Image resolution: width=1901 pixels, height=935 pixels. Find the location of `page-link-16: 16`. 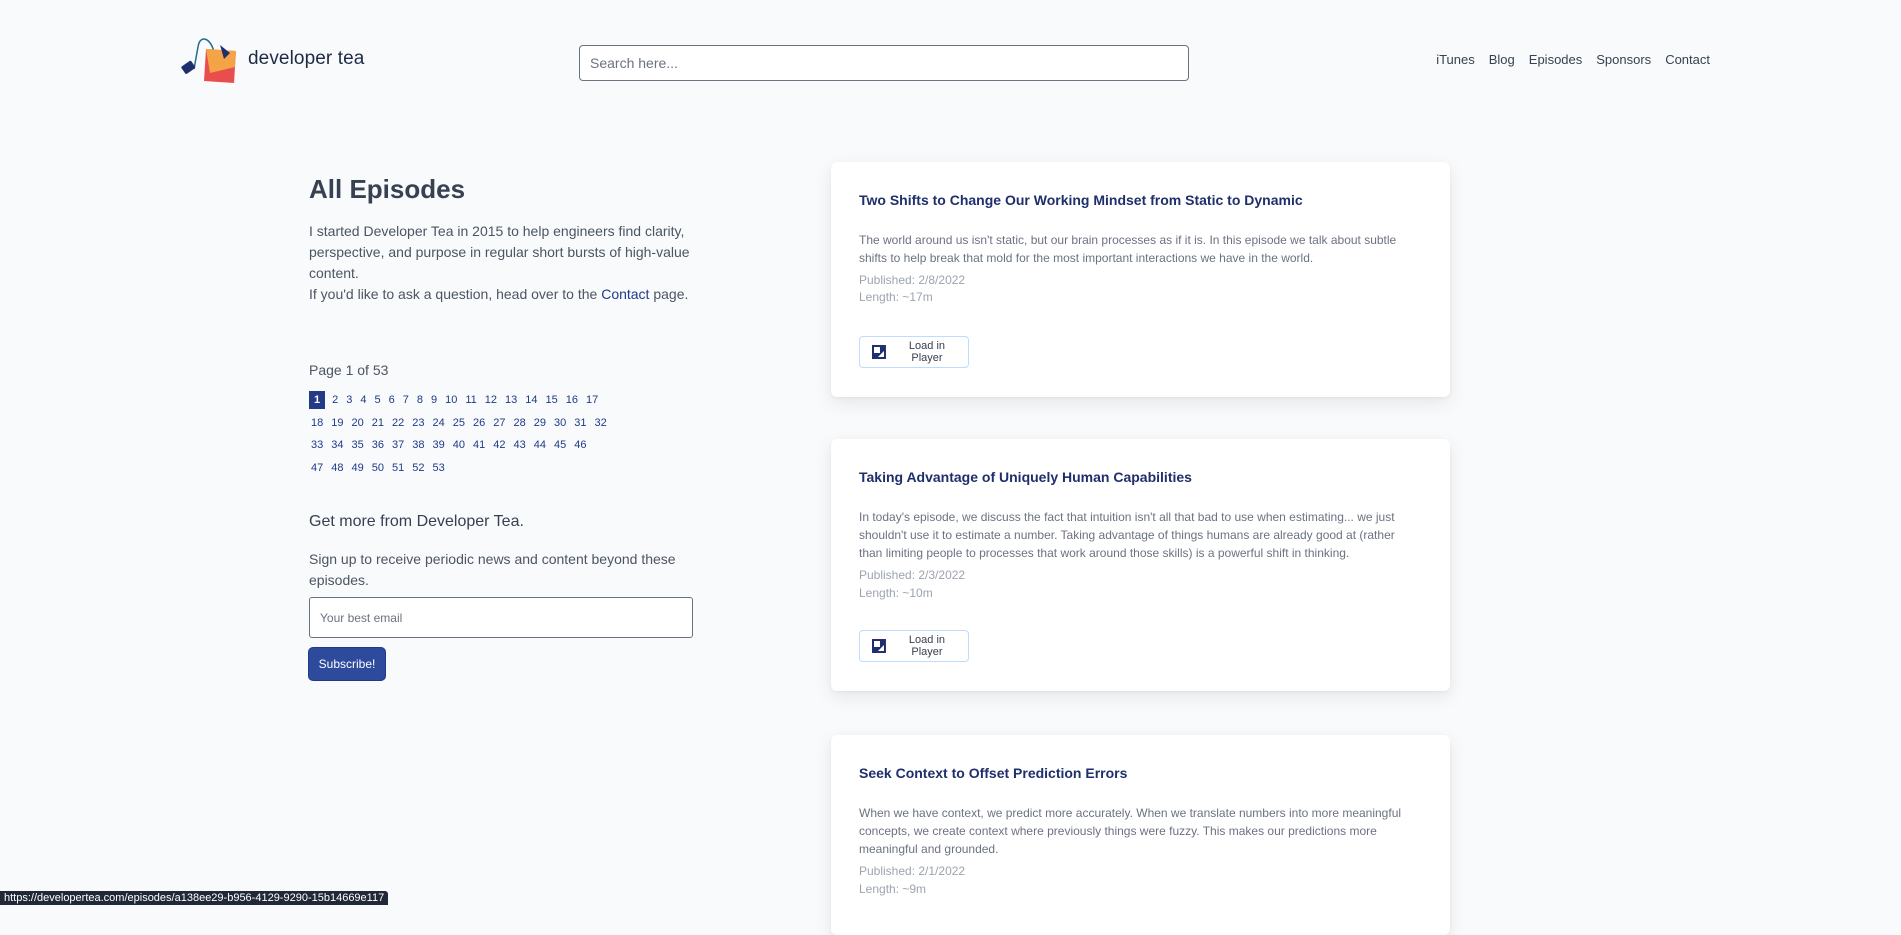

page-link-16: 16 is located at coordinates (574, 400).